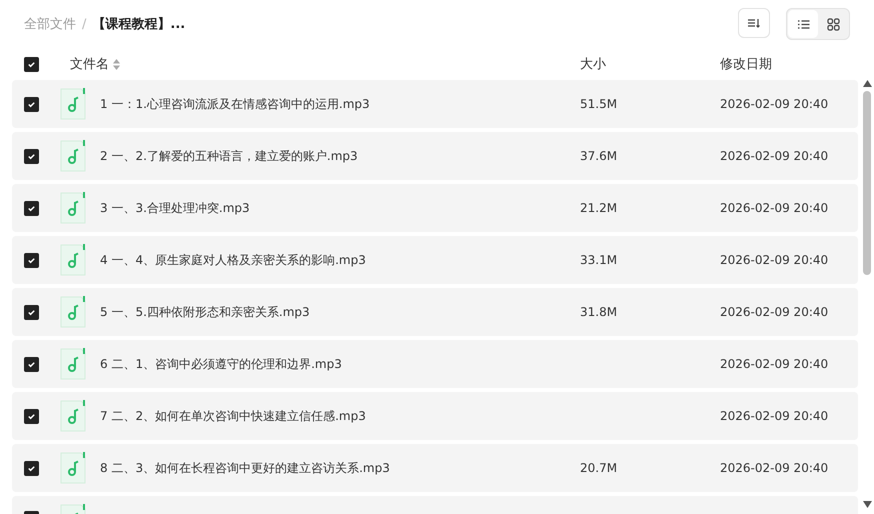  I want to click on file-size: 31.8M, so click(599, 312).